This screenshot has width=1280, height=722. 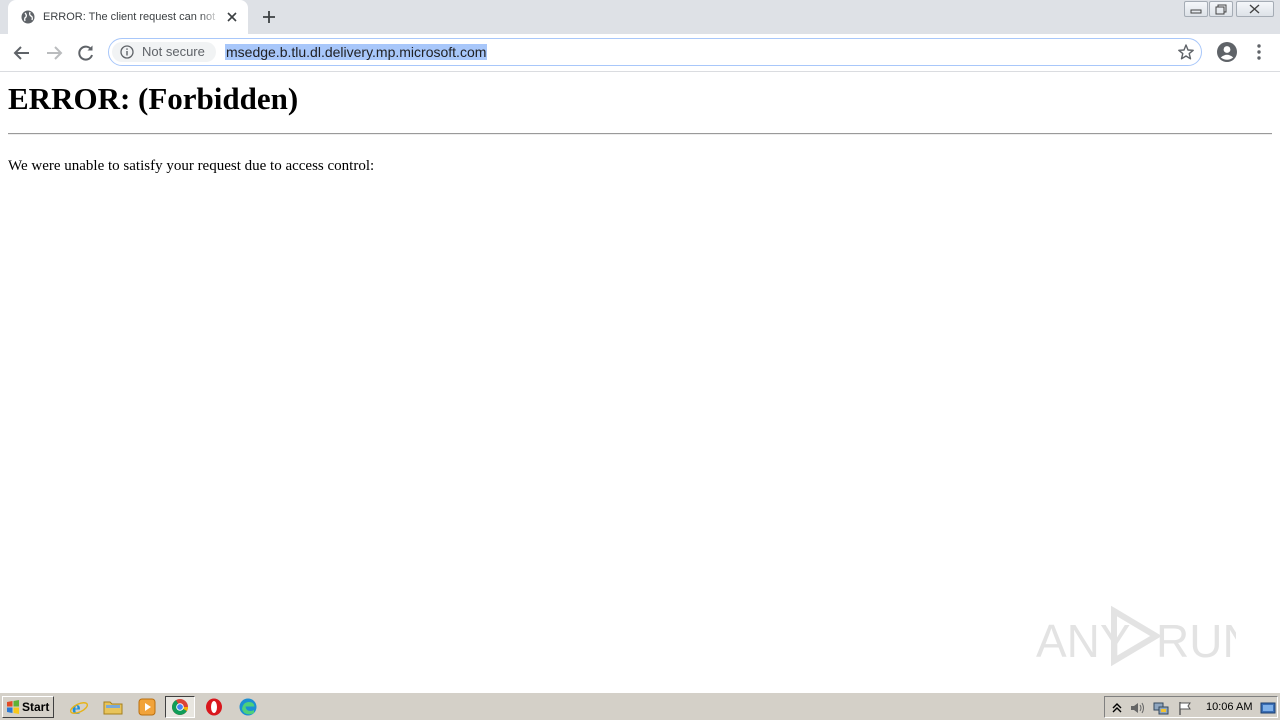 I want to click on restore-button, so click(x=1221, y=9).